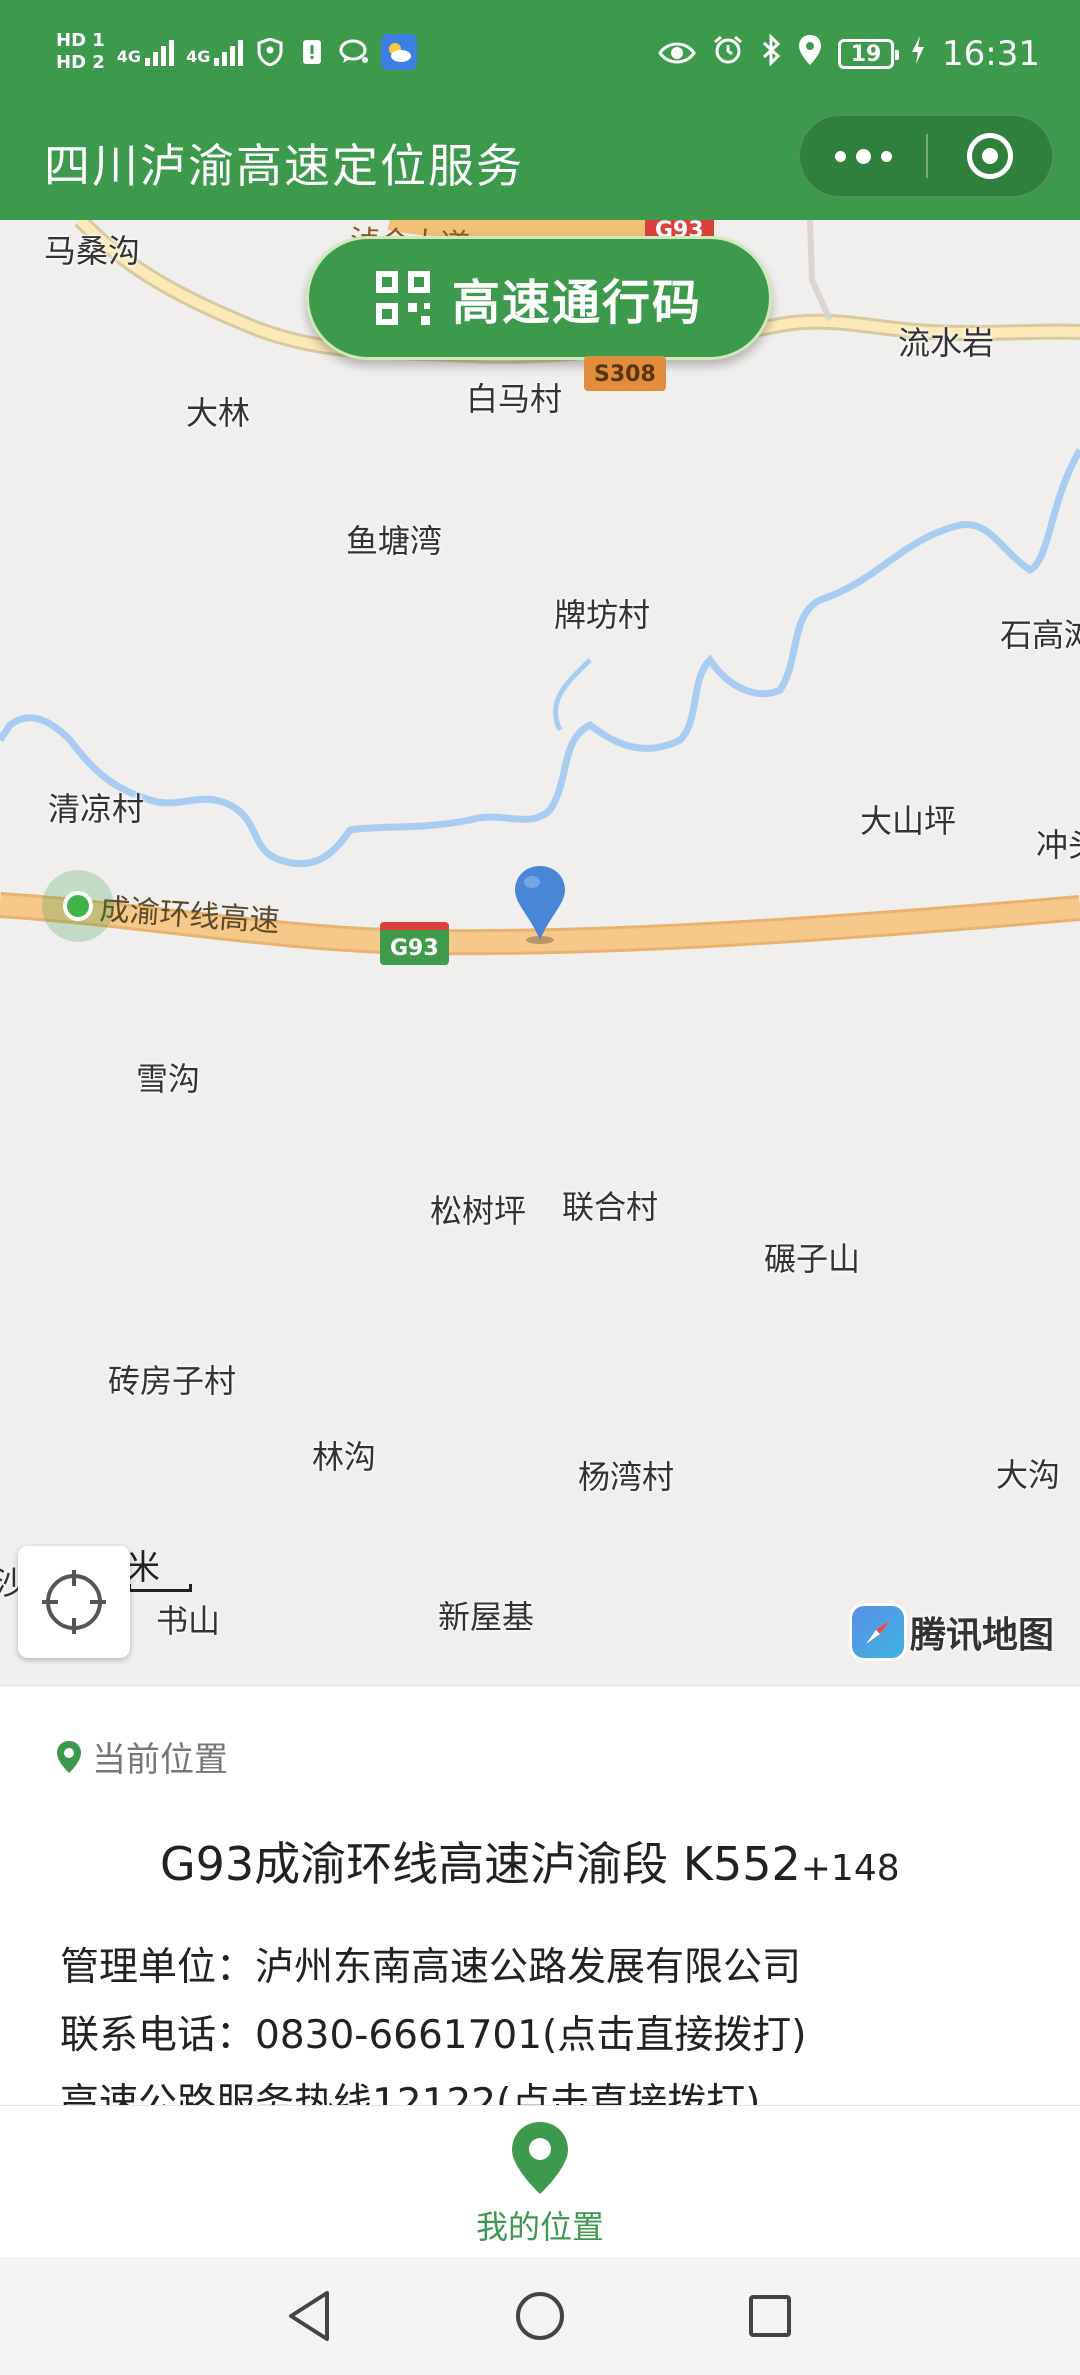 This screenshot has height=2375, width=1080. What do you see at coordinates (677, 54) in the screenshot?
I see `eye-comfort-icon` at bounding box center [677, 54].